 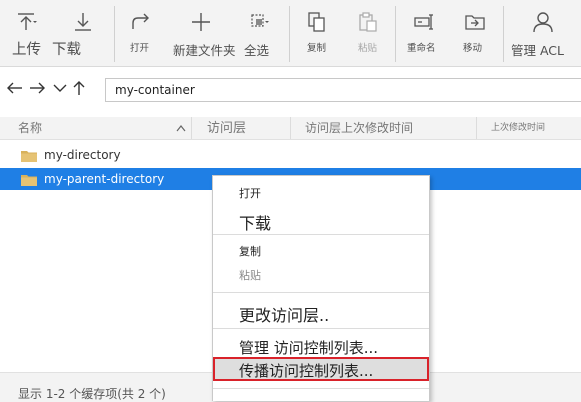 I want to click on menu-item-label: 更改访问层.., so click(x=284, y=315).